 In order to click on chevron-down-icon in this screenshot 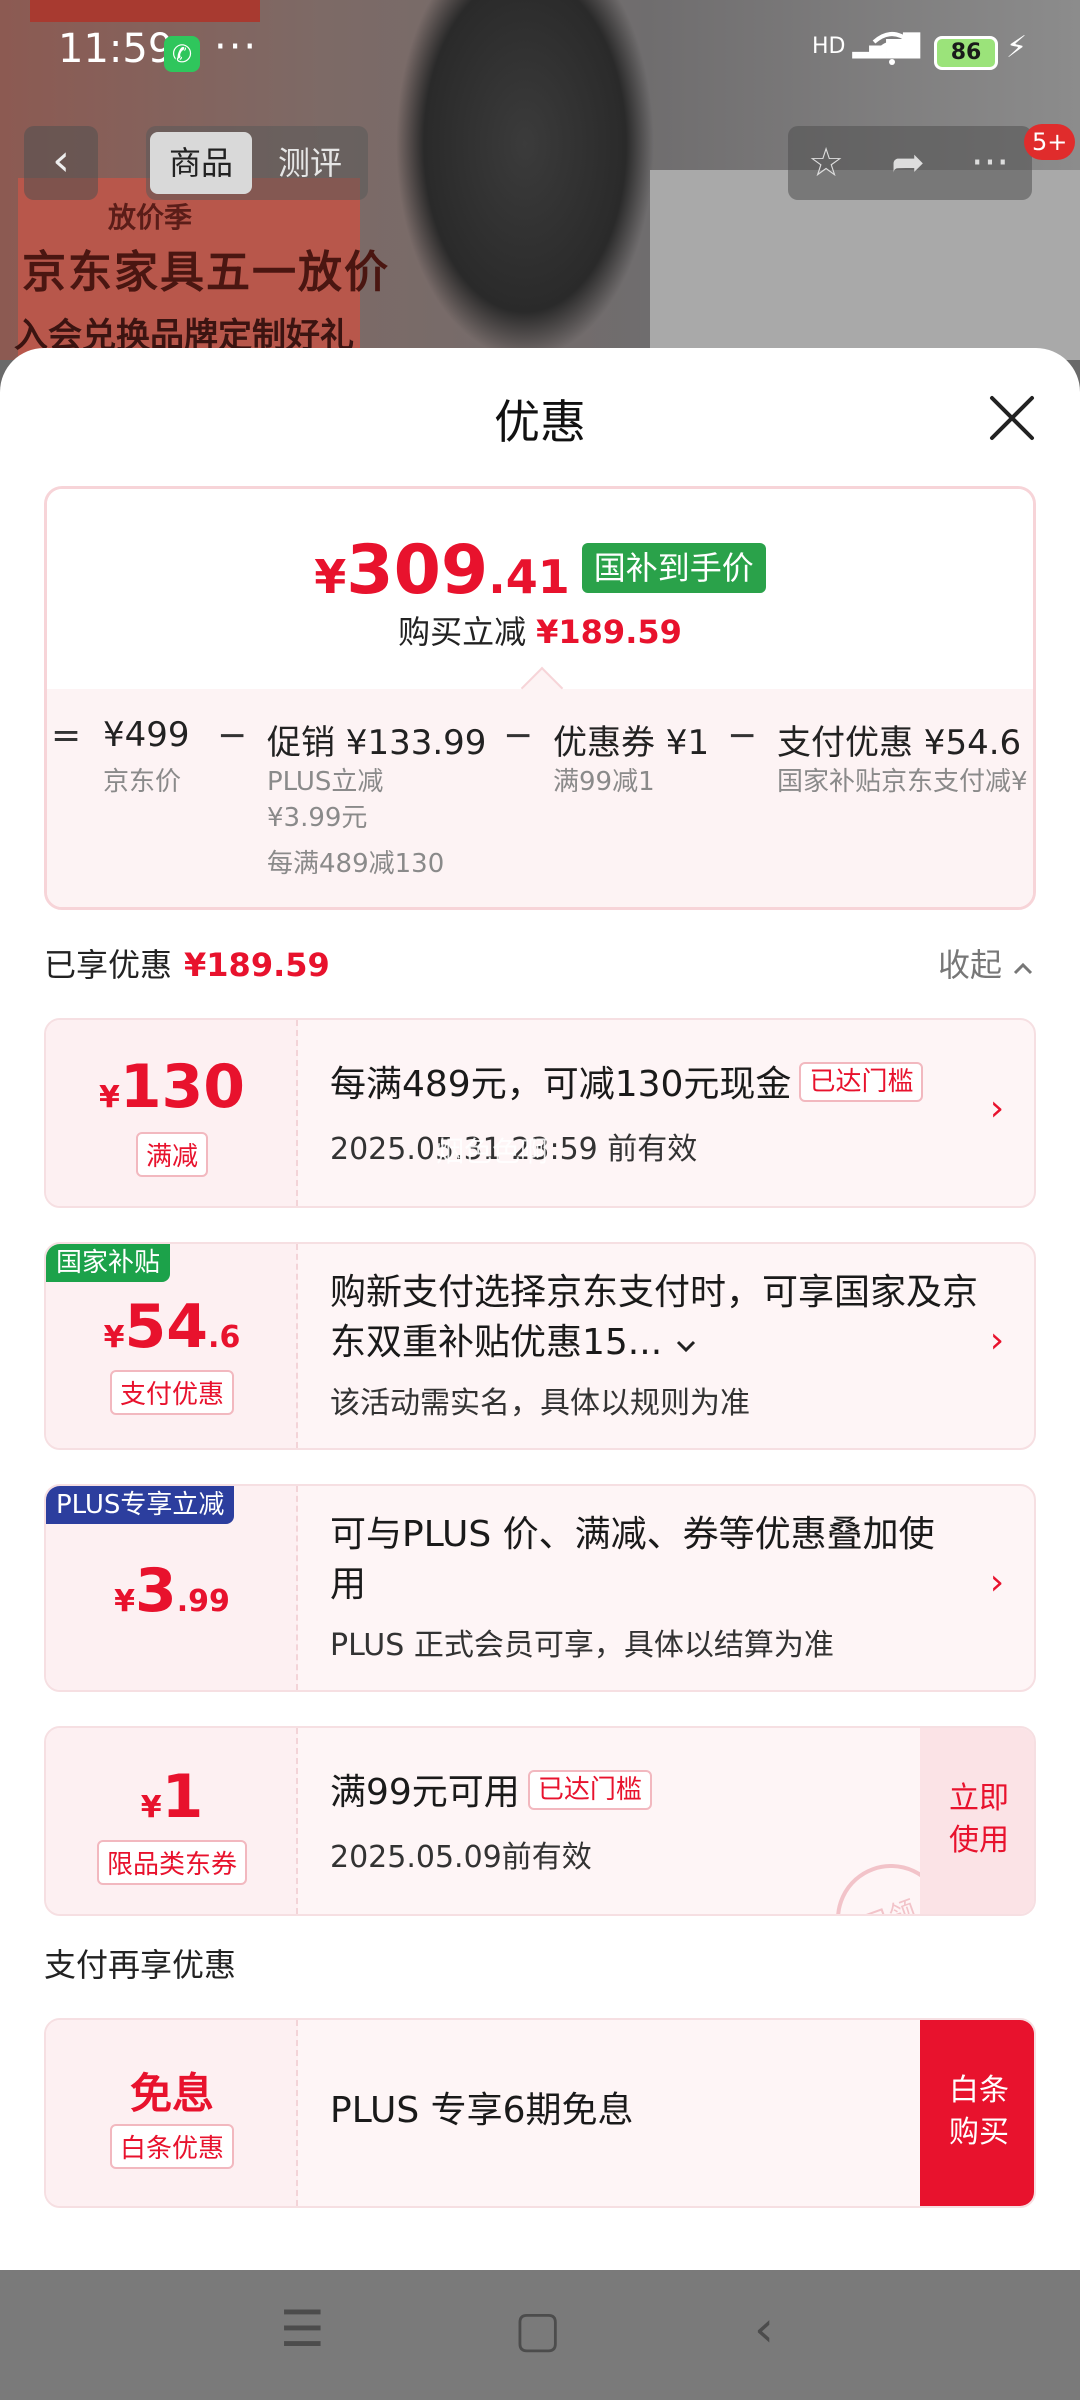, I will do `click(686, 1342)`.